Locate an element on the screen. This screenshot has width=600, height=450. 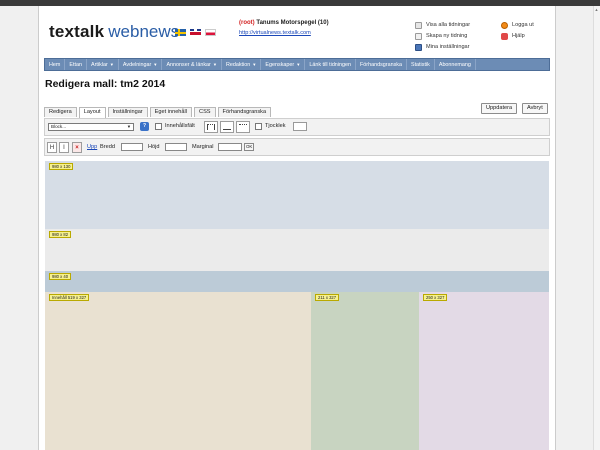
show-all-papers-label: Visa alla tidningar is located at coordinates (448, 25).